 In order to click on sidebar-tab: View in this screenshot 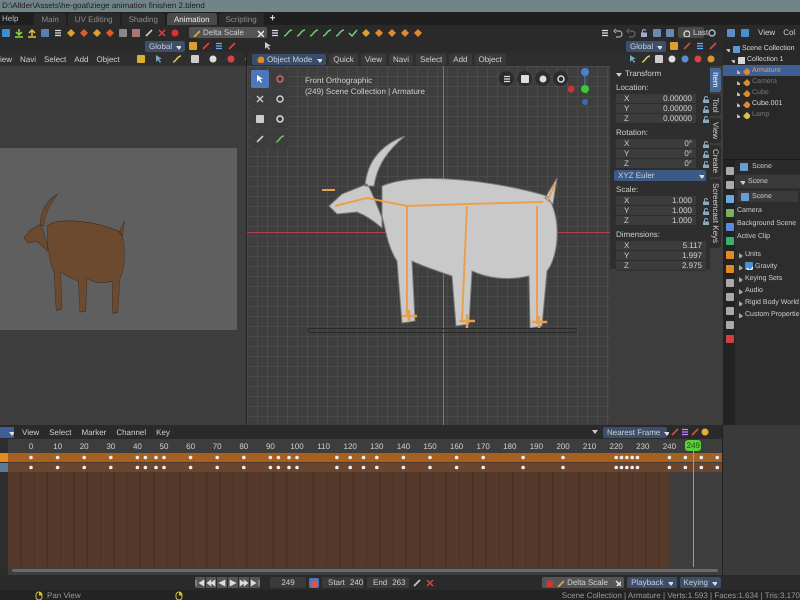, I will do `click(715, 131)`.